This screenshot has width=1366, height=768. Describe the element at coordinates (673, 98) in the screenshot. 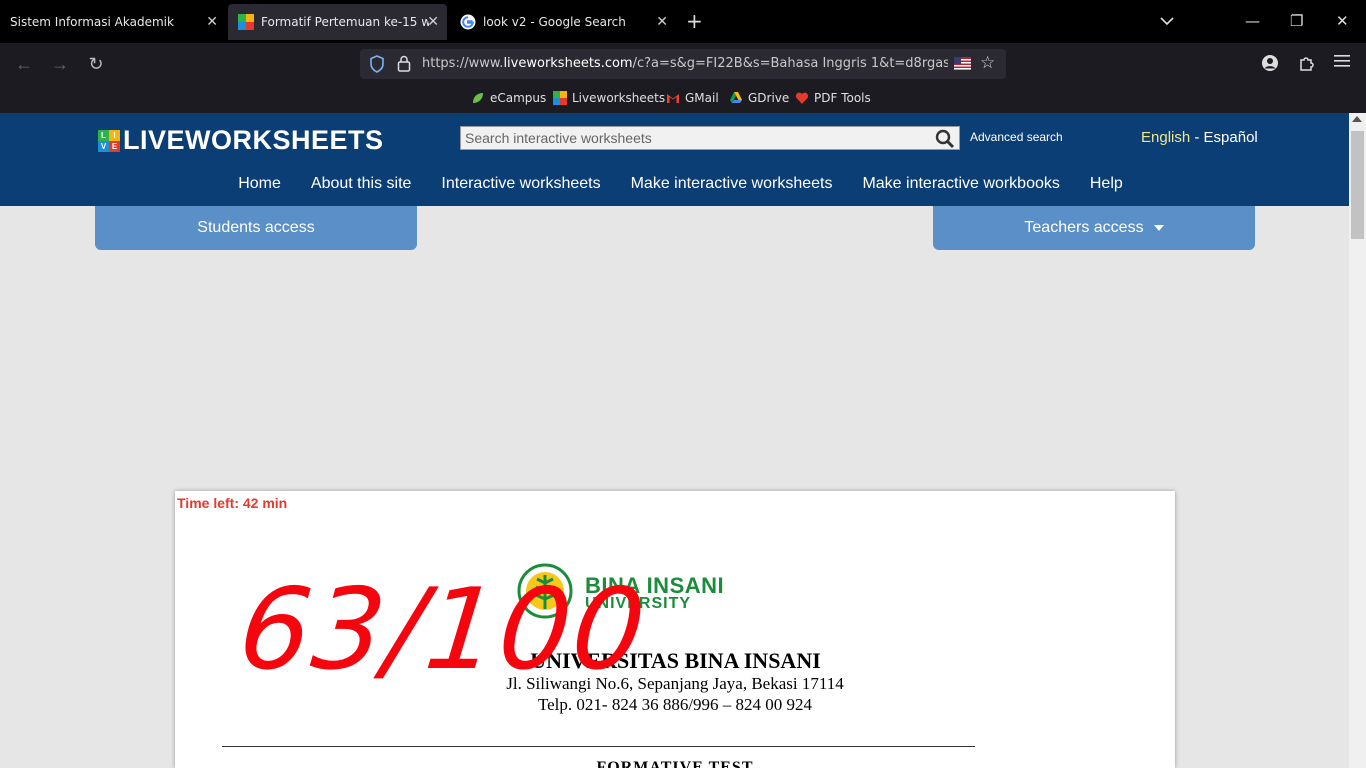

I see `gmail-icon` at that location.